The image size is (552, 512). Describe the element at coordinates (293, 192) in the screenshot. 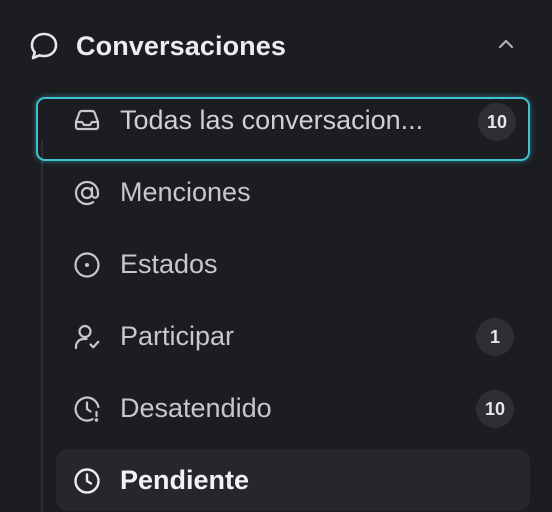

I see `sidebar-item-mentions: Menciones` at that location.